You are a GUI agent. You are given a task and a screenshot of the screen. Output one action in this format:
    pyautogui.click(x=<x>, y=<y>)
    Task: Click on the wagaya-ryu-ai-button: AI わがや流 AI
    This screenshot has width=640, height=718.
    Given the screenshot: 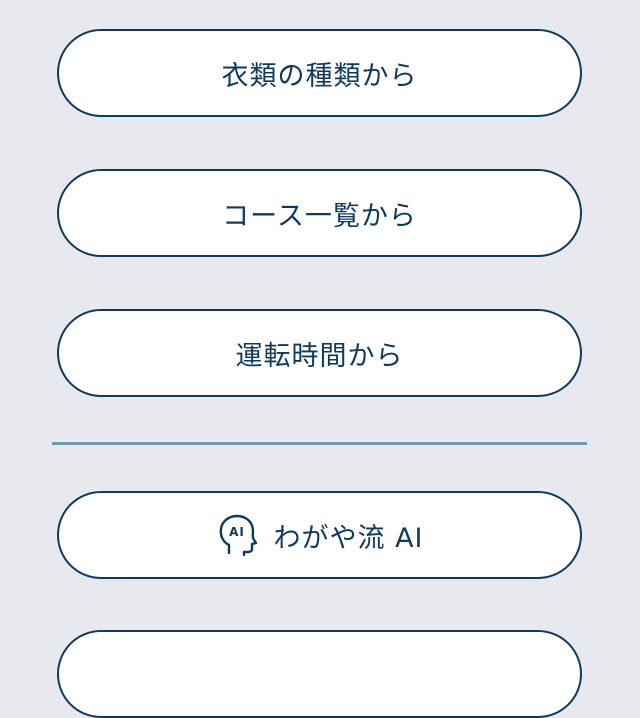 What is the action you would take?
    pyautogui.click(x=319, y=535)
    